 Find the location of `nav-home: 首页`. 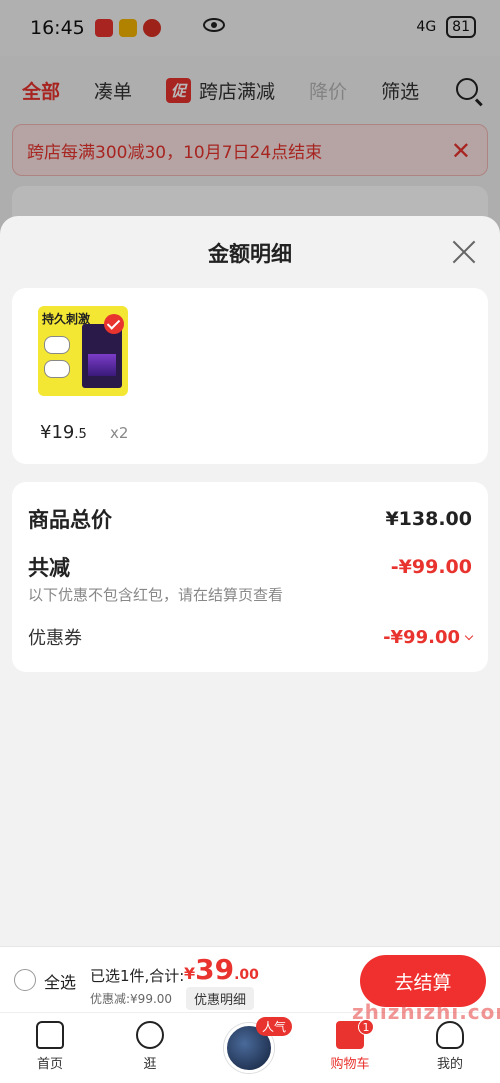

nav-home: 首页 is located at coordinates (50, 1046).